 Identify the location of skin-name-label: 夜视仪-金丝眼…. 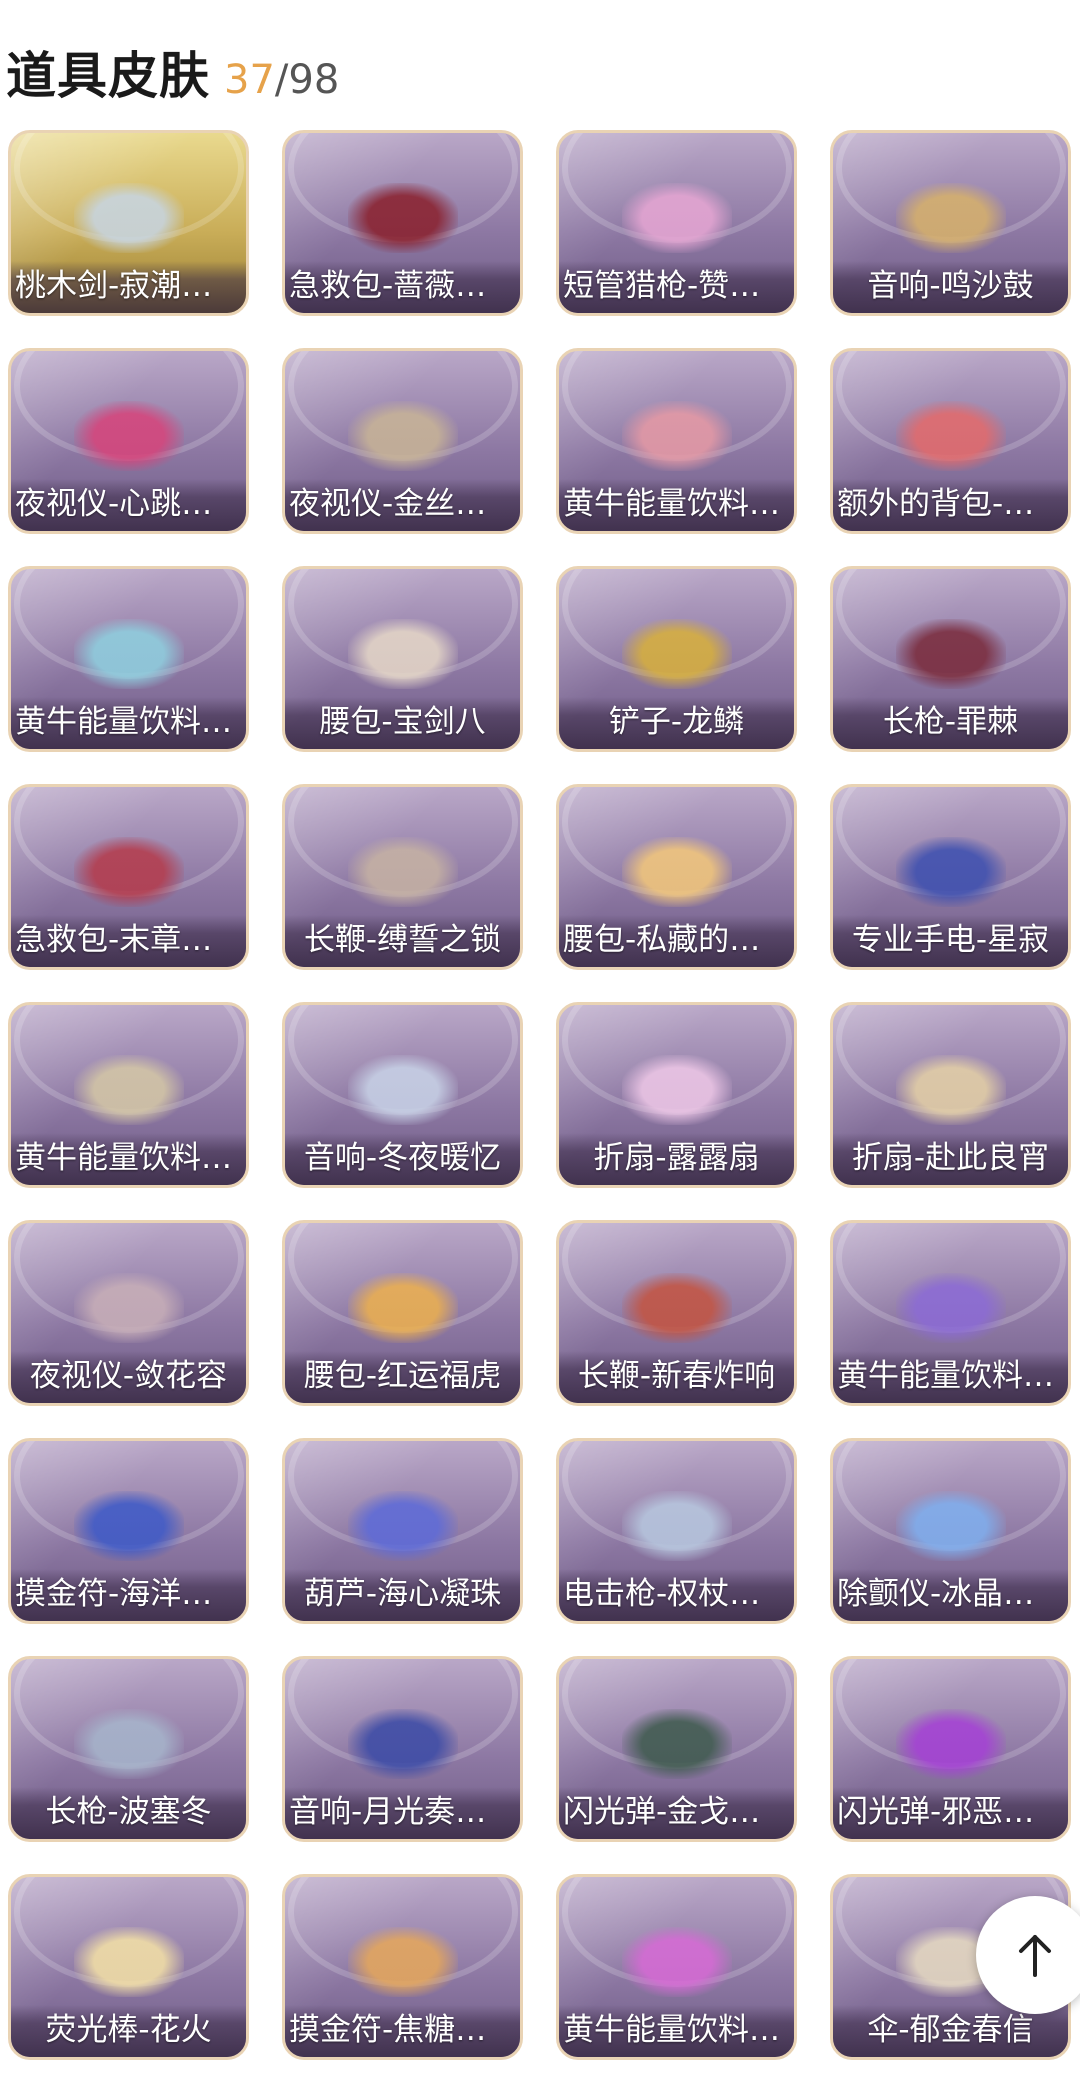
(402, 504).